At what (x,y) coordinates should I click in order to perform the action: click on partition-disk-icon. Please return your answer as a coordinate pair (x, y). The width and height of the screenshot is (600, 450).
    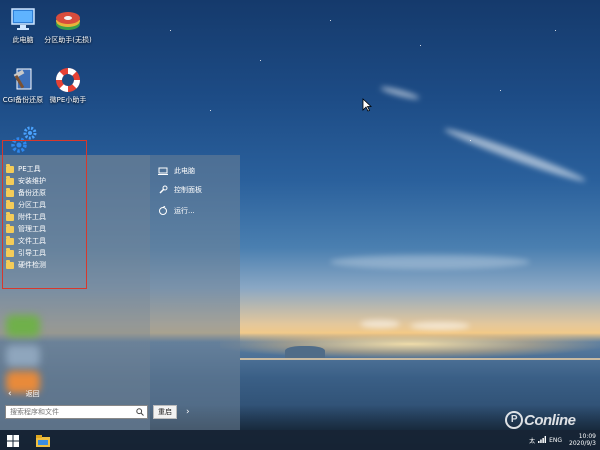
    Looking at the image, I should click on (68, 20).